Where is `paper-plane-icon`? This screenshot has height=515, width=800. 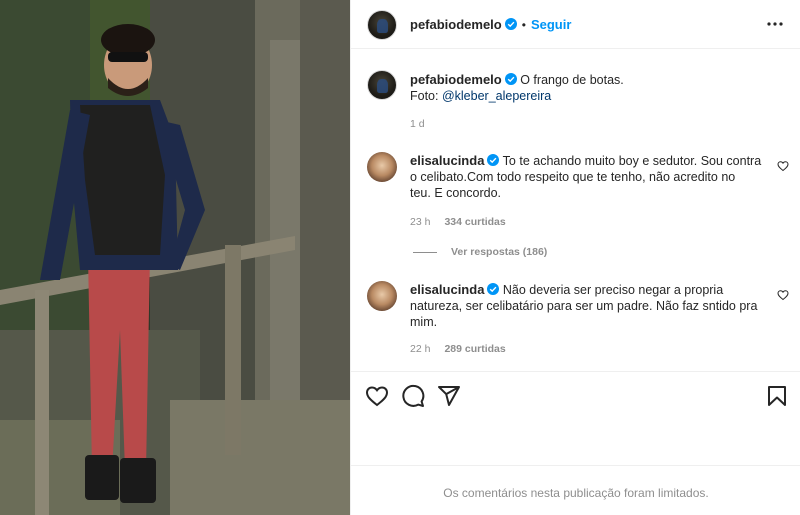 paper-plane-icon is located at coordinates (449, 396).